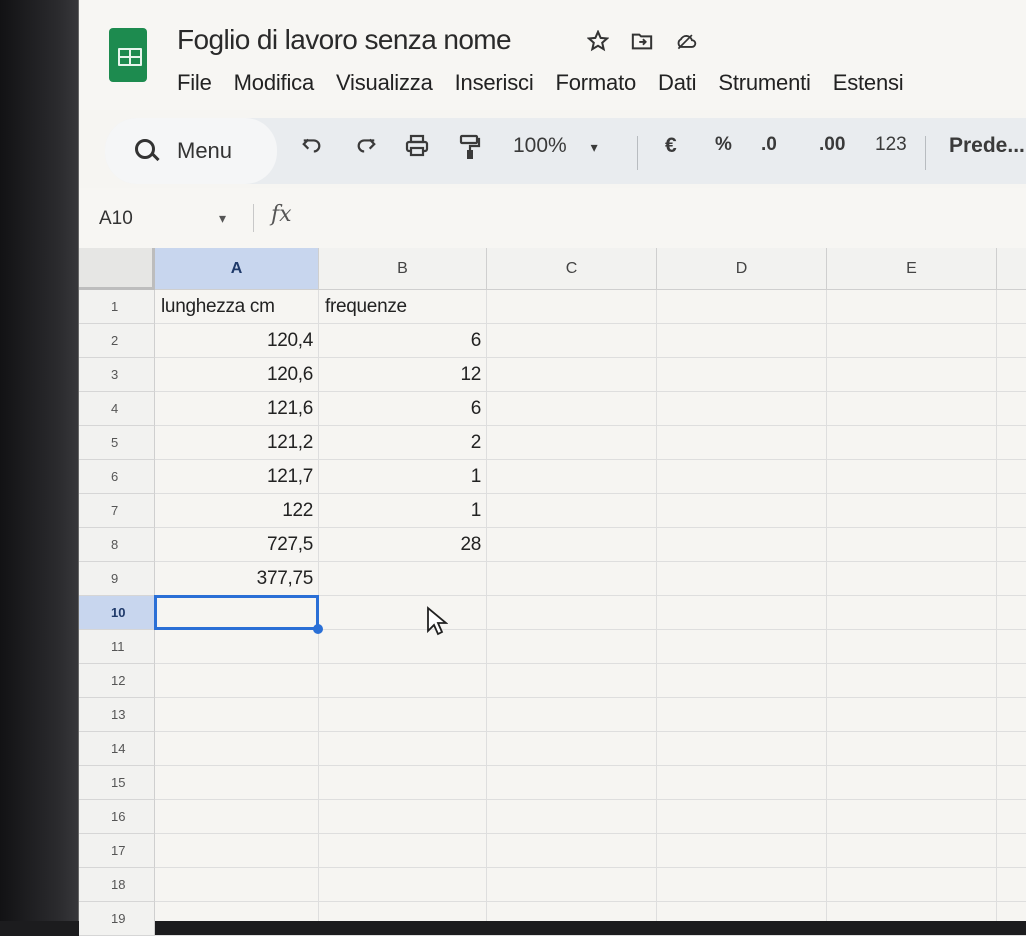  I want to click on title-actions, so click(642, 41).